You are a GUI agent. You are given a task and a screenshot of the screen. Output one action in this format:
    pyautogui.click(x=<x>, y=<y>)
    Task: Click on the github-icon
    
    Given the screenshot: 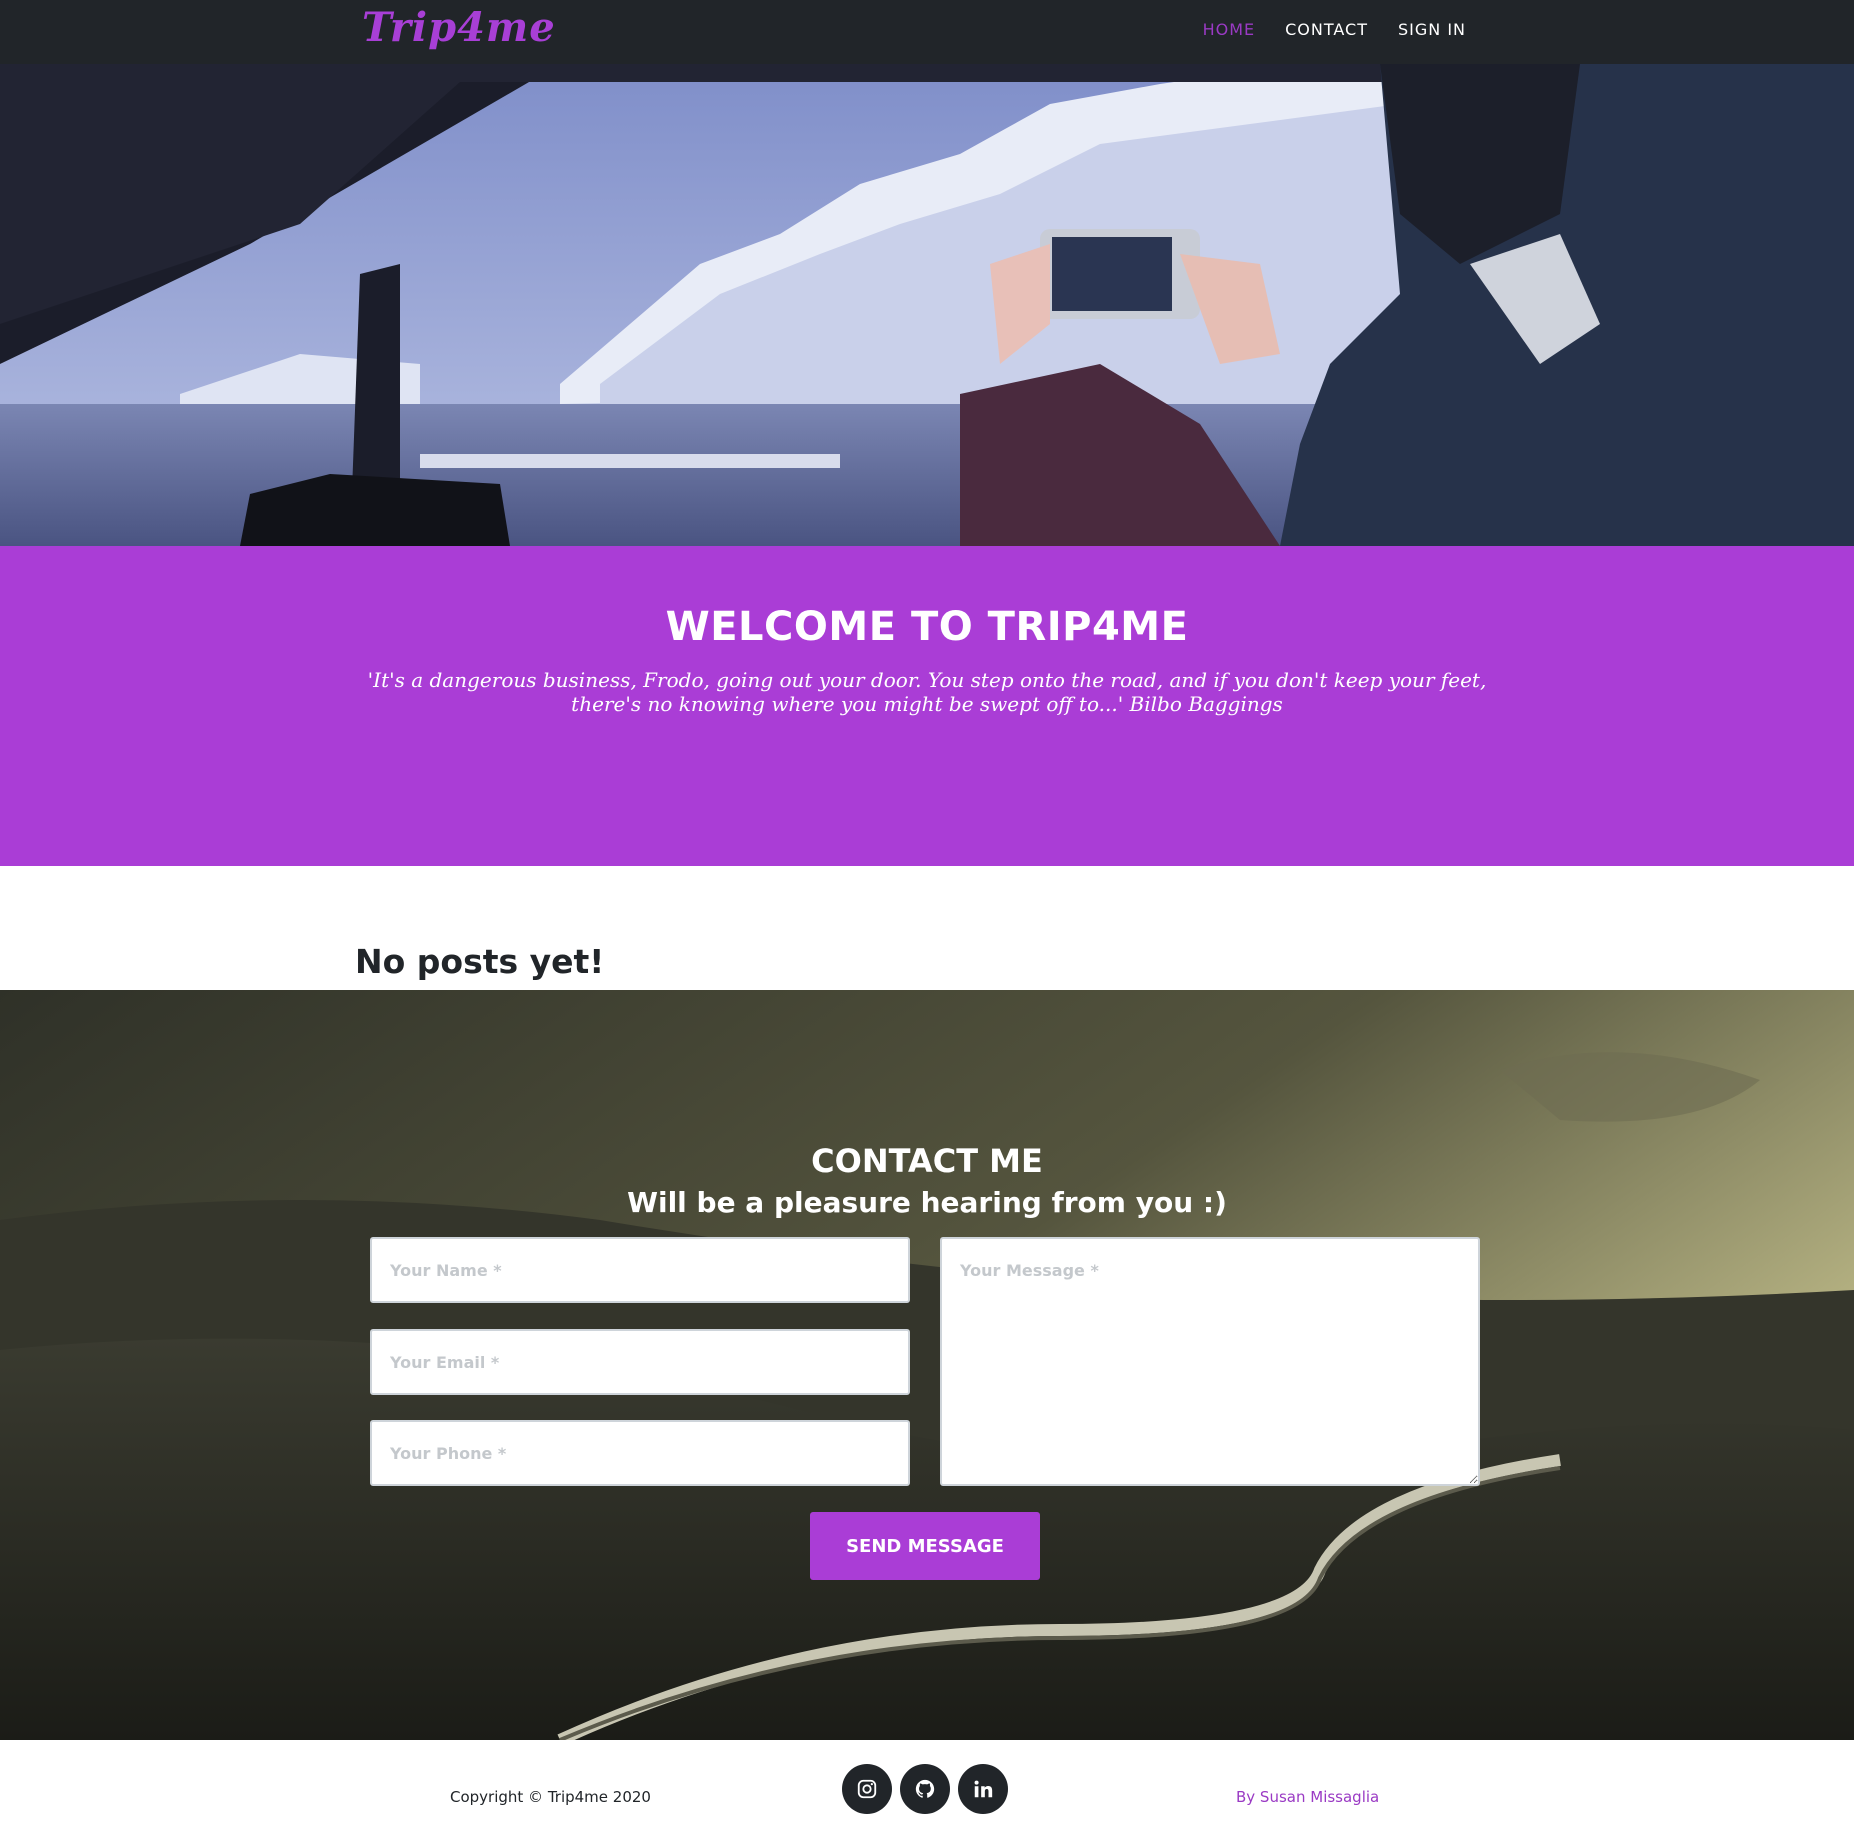 What is the action you would take?
    pyautogui.click(x=925, y=1789)
    